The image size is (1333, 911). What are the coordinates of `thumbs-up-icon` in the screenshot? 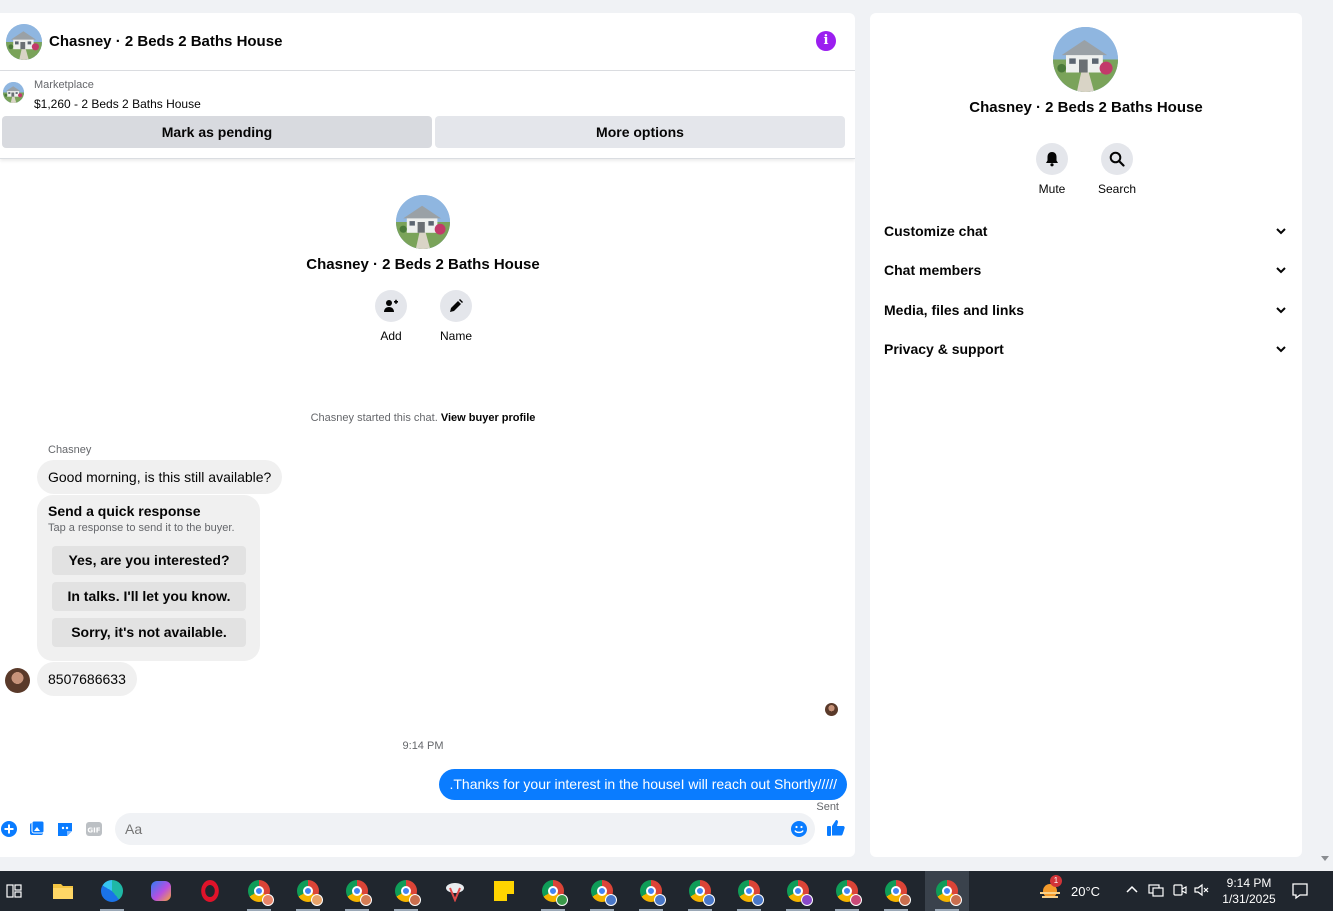 It's located at (836, 828).